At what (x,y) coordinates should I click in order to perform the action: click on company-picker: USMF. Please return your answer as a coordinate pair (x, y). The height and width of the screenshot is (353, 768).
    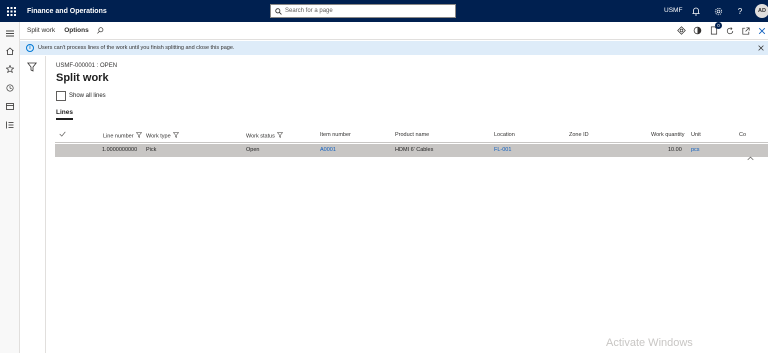
    Looking at the image, I should click on (673, 10).